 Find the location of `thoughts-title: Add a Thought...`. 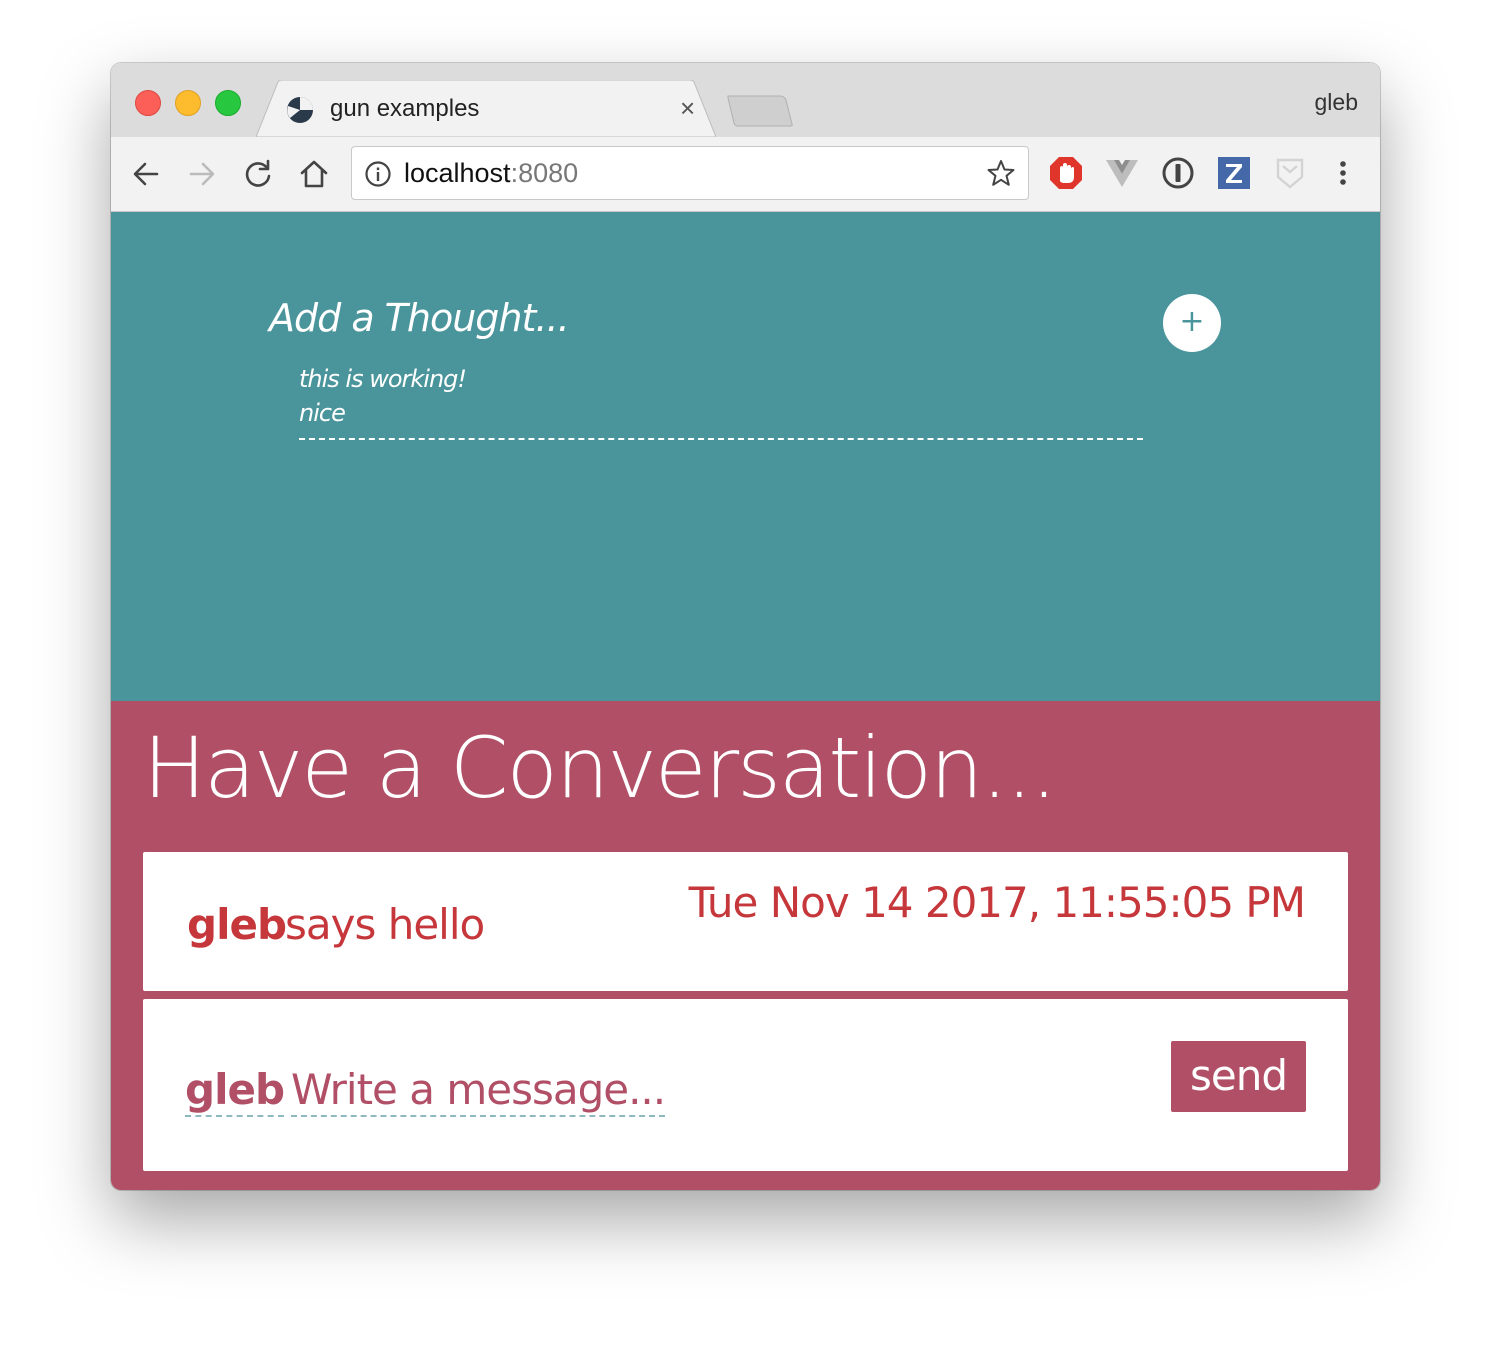

thoughts-title: Add a Thought... is located at coordinates (419, 318).